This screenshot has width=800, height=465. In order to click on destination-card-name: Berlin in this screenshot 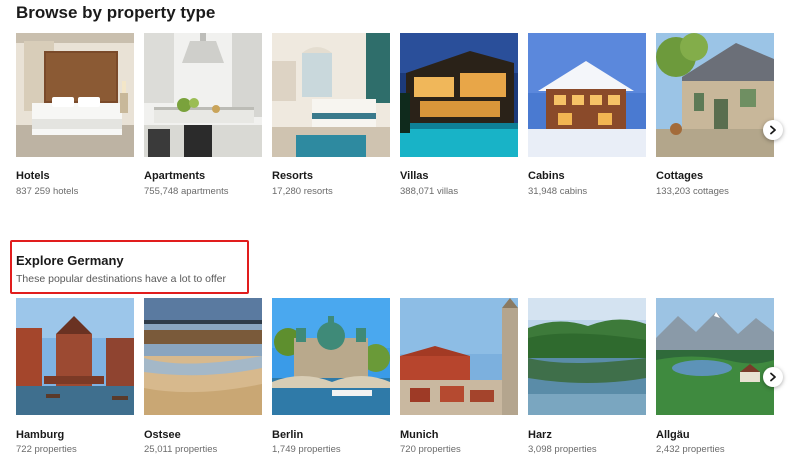, I will do `click(288, 435)`.